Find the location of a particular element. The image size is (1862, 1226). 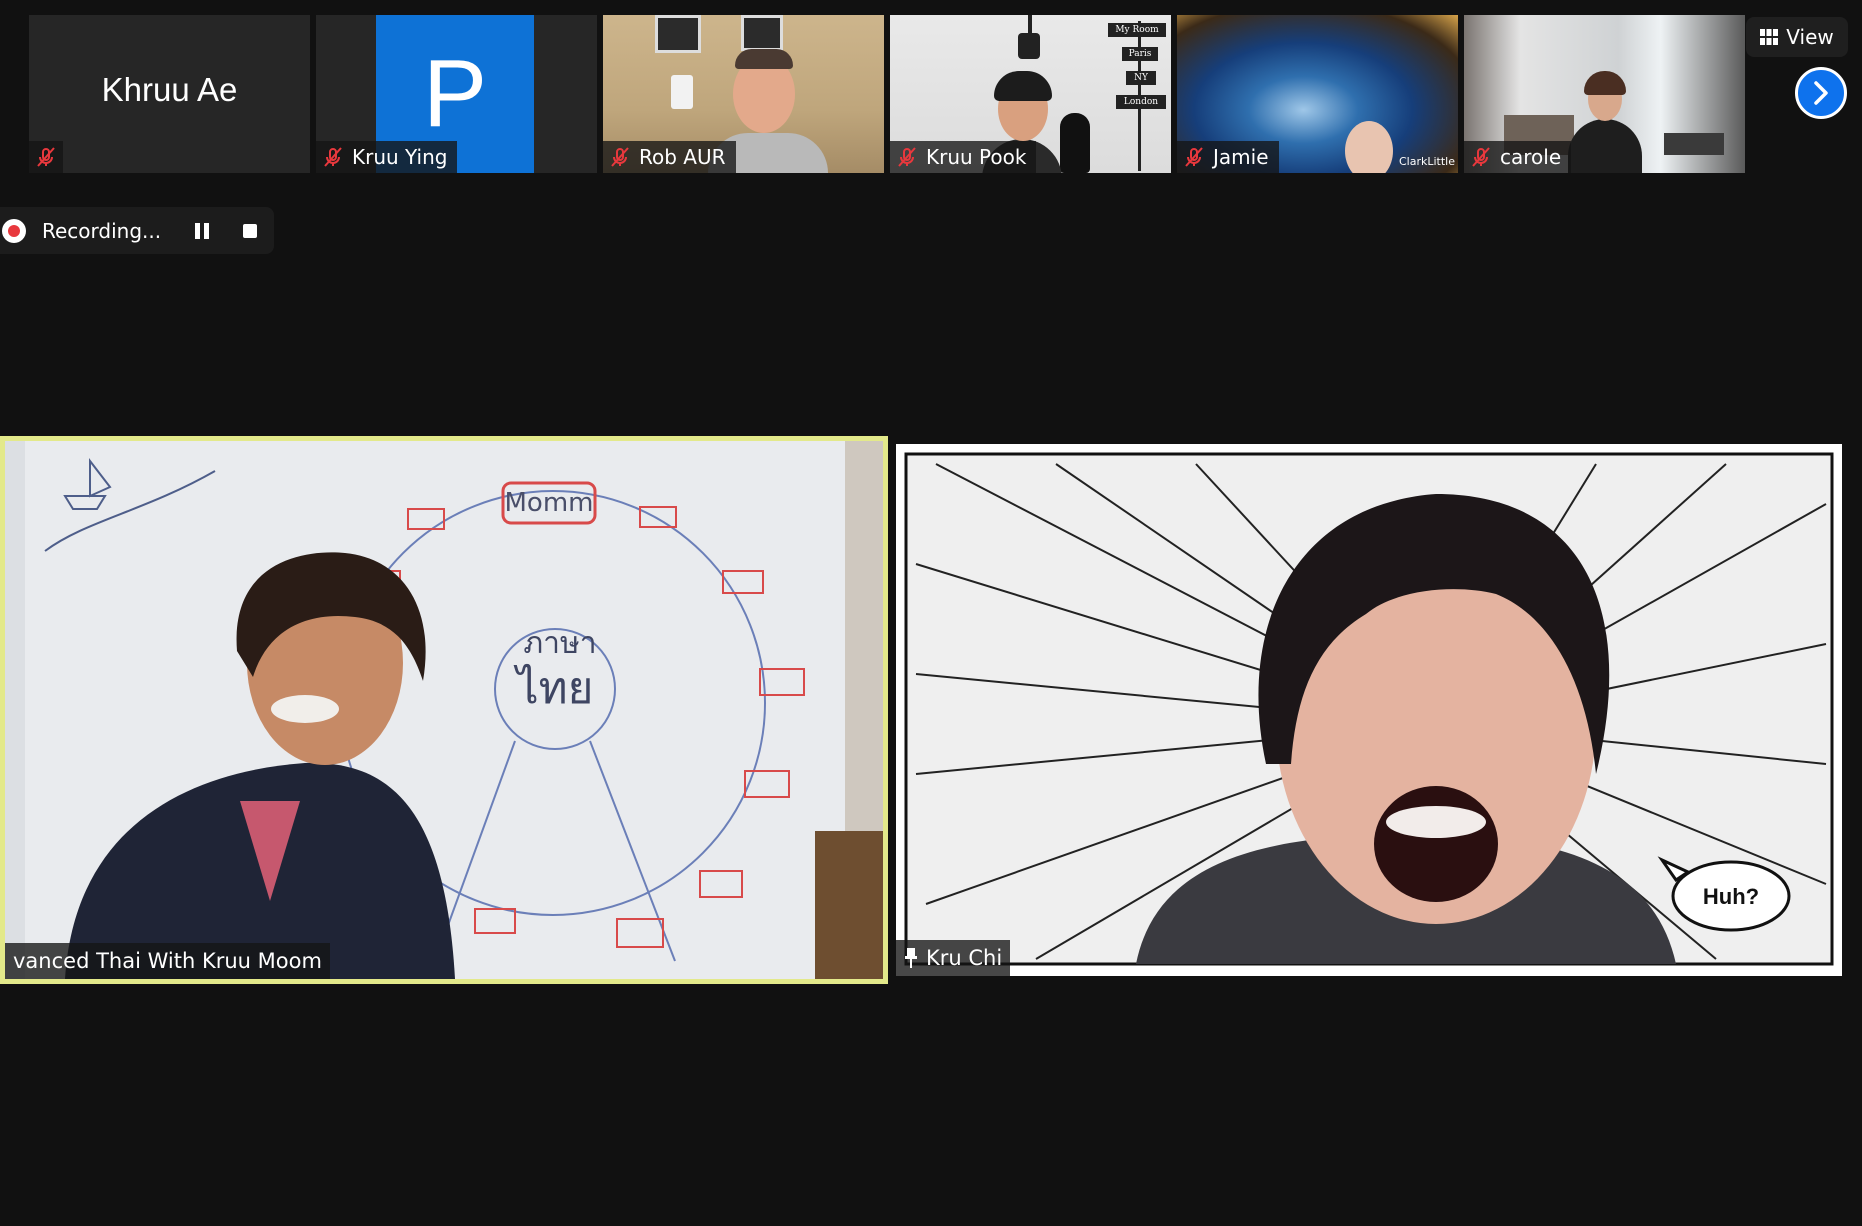

participant-tile-rob-aur: Rob AUR is located at coordinates (743, 94).